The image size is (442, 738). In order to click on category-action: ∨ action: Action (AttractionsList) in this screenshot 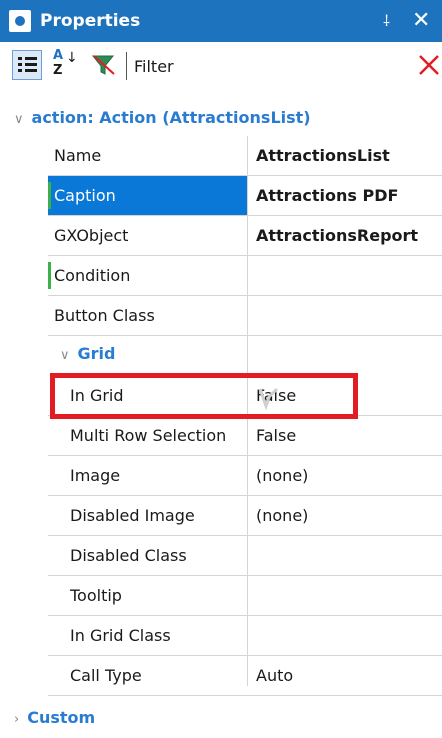, I will do `click(162, 118)`.